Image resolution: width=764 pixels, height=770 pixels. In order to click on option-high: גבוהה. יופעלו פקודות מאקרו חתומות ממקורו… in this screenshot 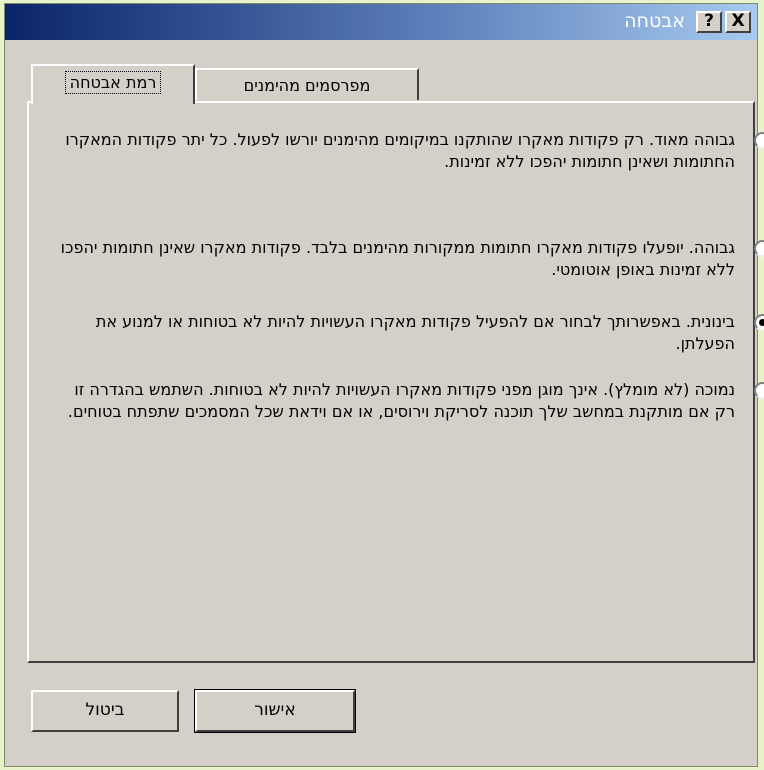, I will do `click(411, 259)`.